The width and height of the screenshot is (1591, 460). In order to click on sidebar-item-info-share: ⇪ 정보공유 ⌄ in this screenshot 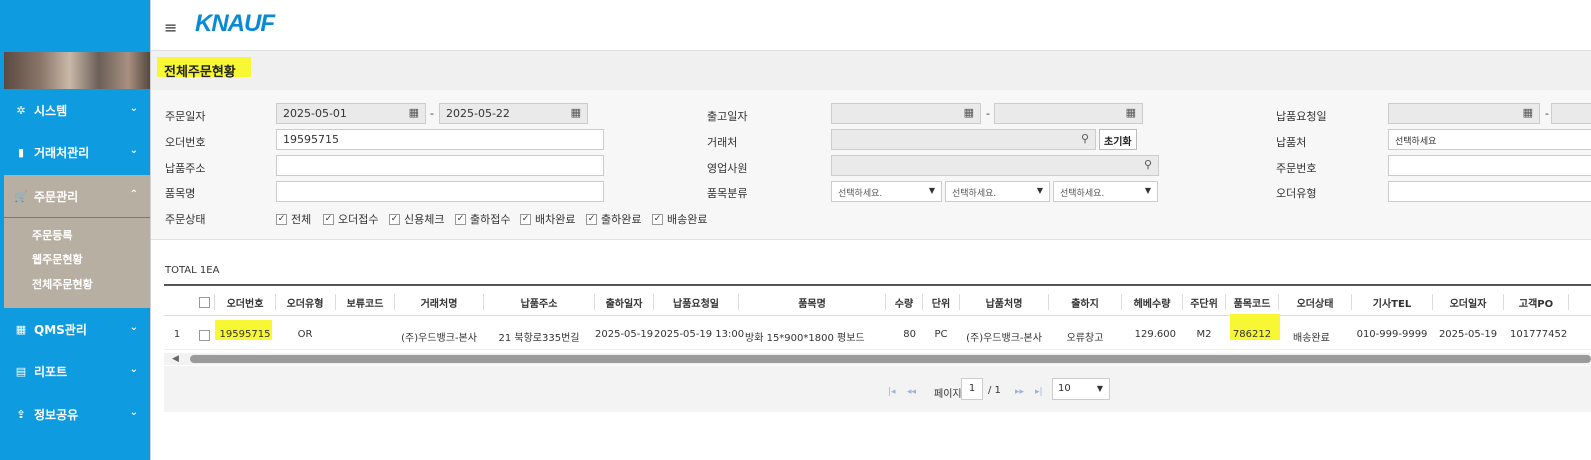, I will do `click(77, 414)`.